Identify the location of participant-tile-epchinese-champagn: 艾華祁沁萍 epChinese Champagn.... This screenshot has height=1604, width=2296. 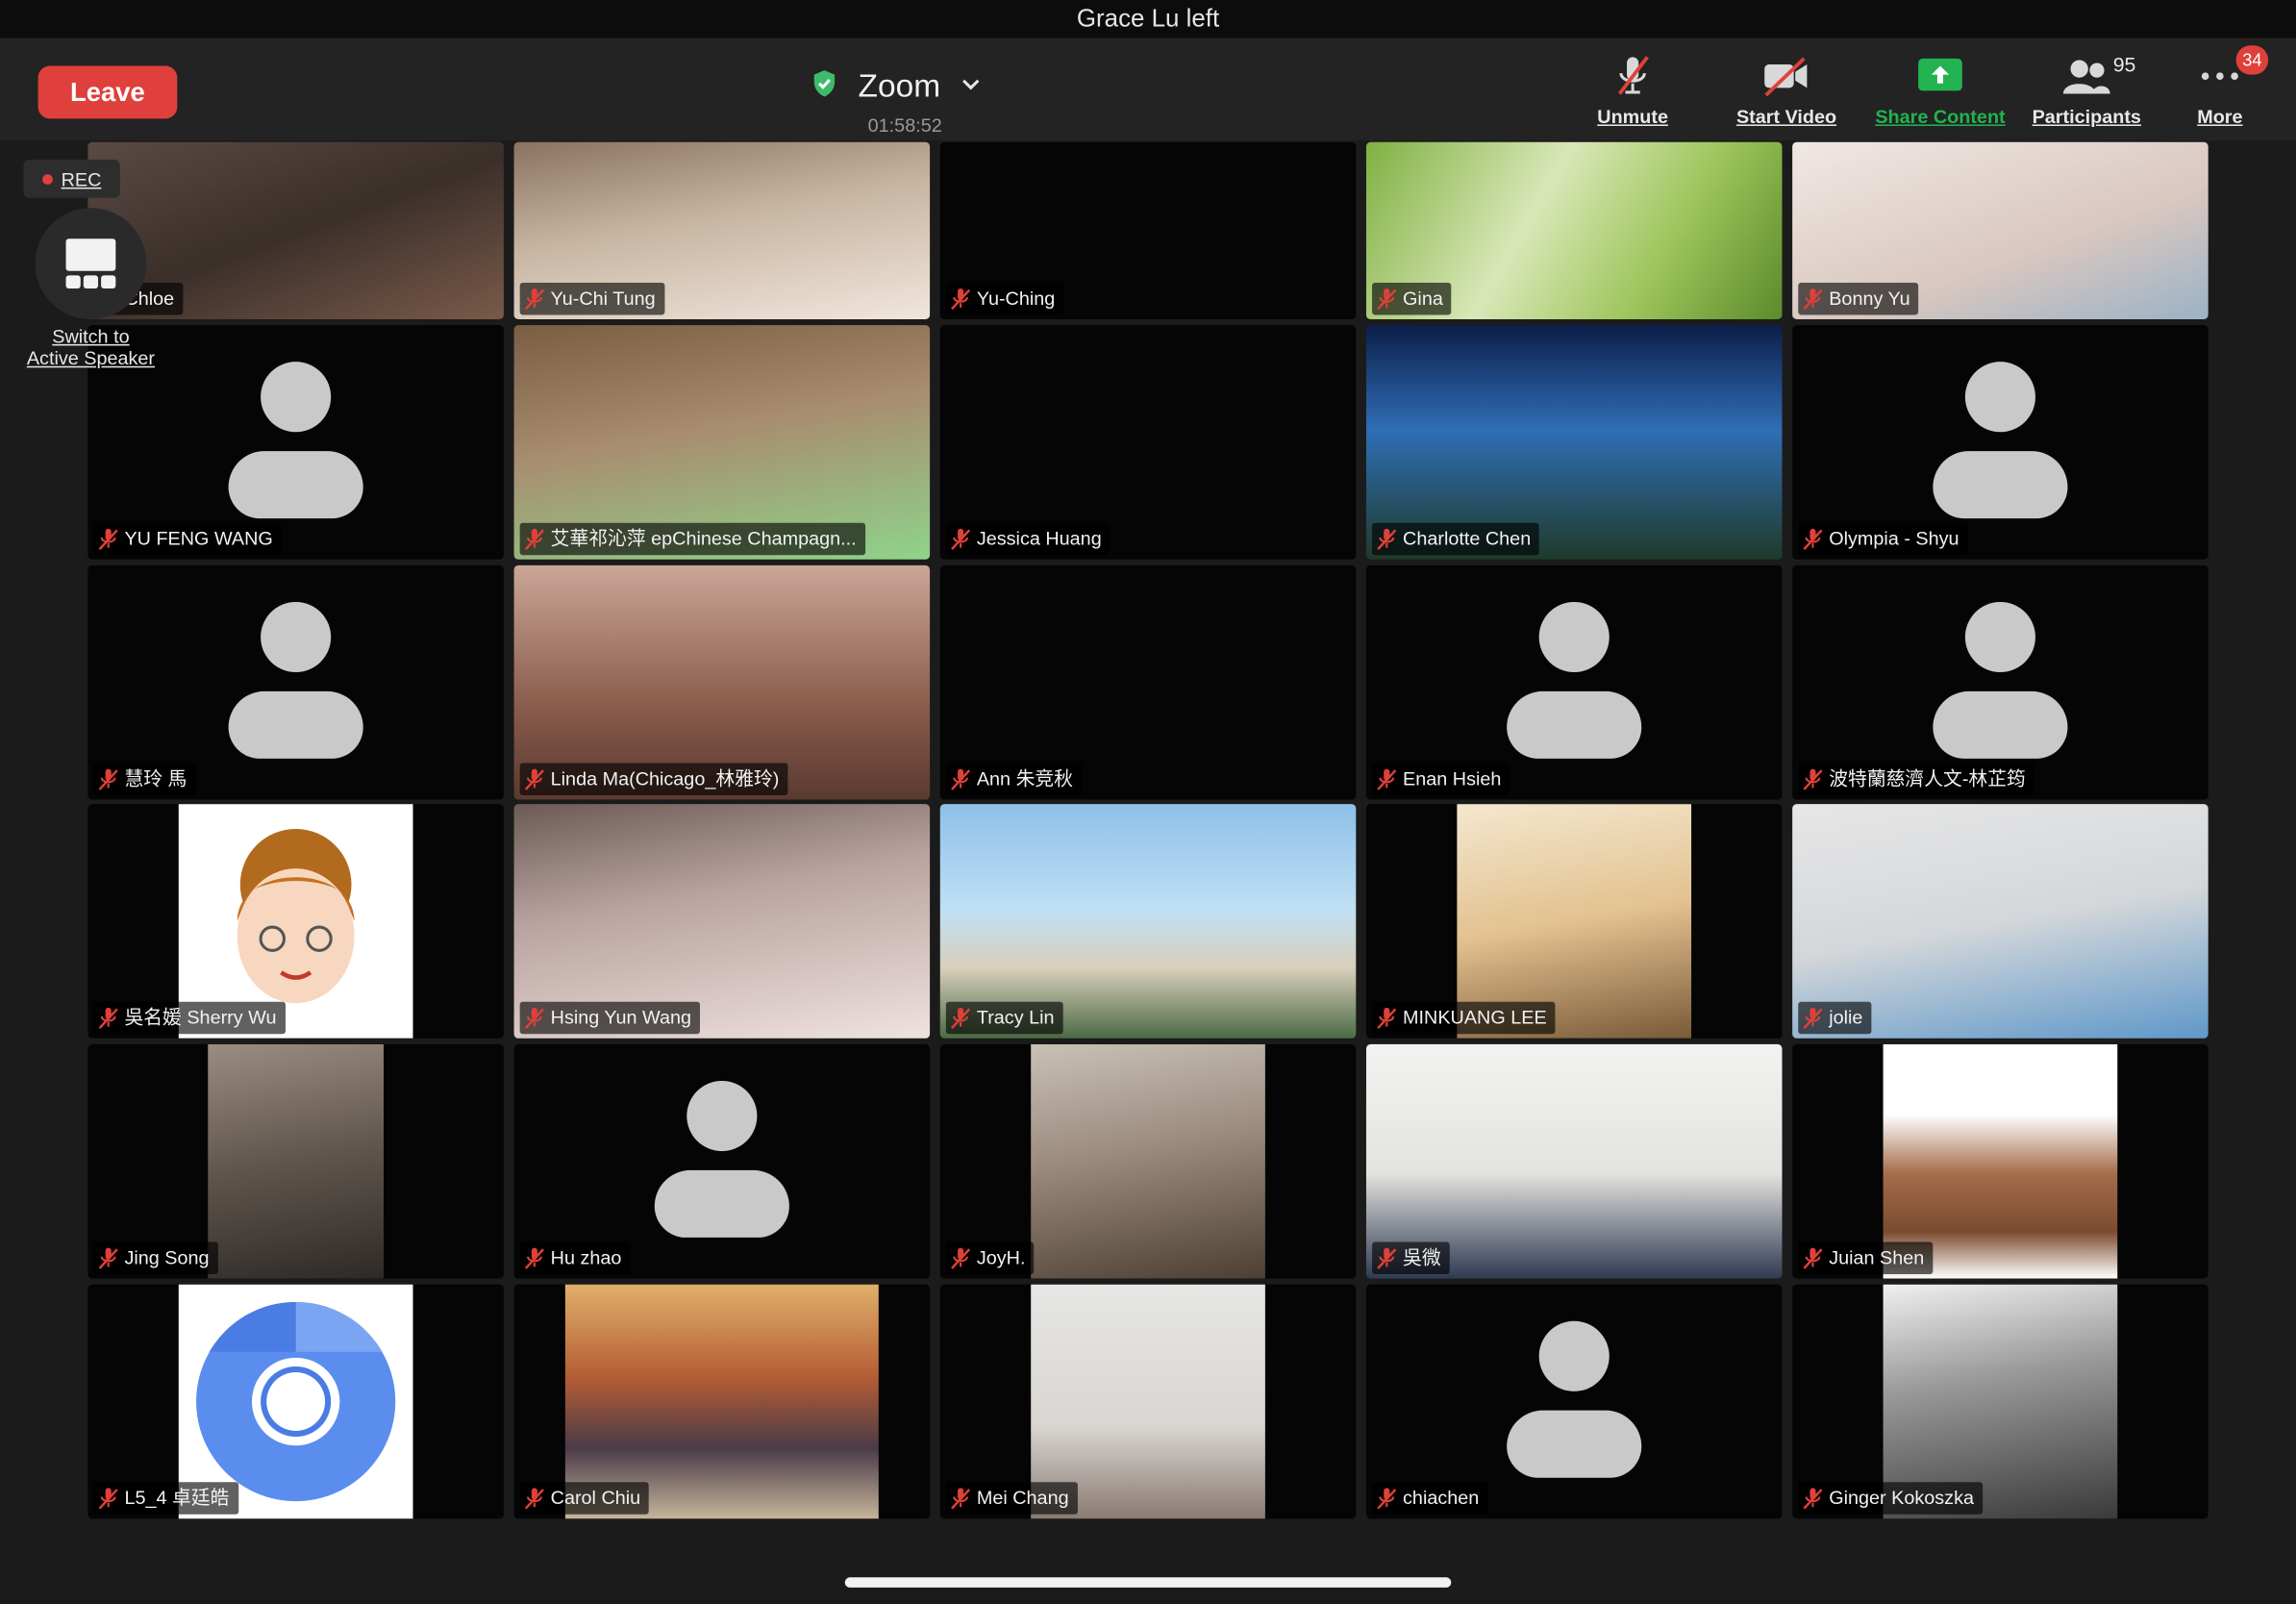
(722, 442).